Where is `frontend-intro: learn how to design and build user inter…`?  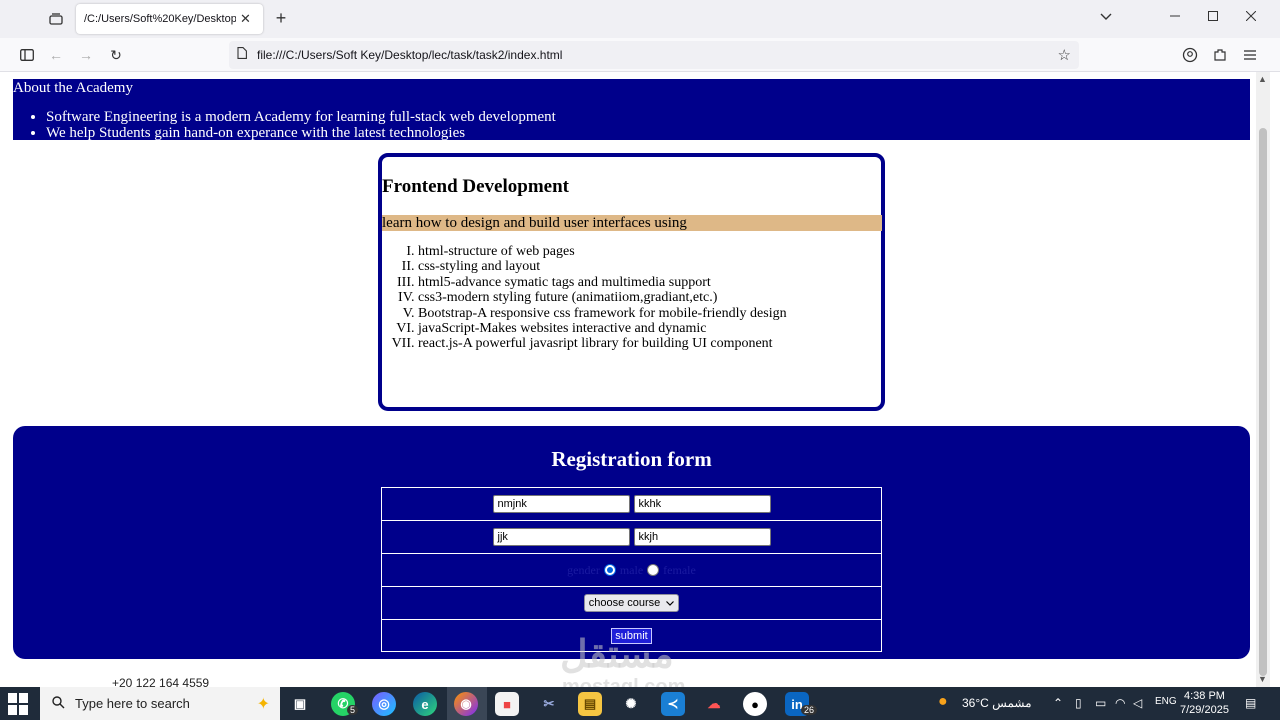 frontend-intro: learn how to design and build user inter… is located at coordinates (632, 223).